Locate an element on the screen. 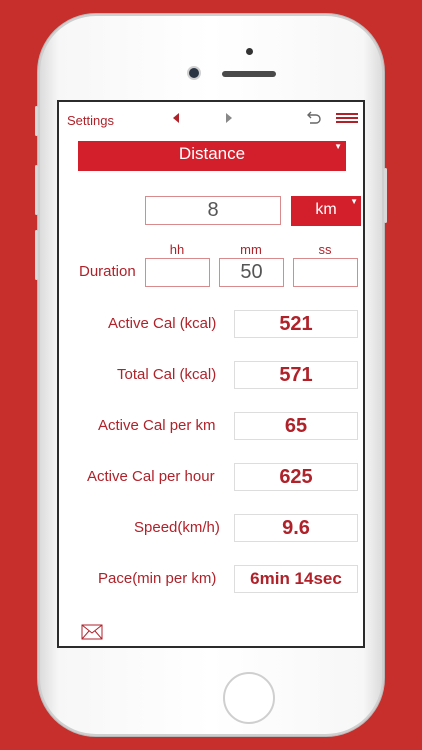 The image size is (422, 750). volume-down-button is located at coordinates (36, 255).